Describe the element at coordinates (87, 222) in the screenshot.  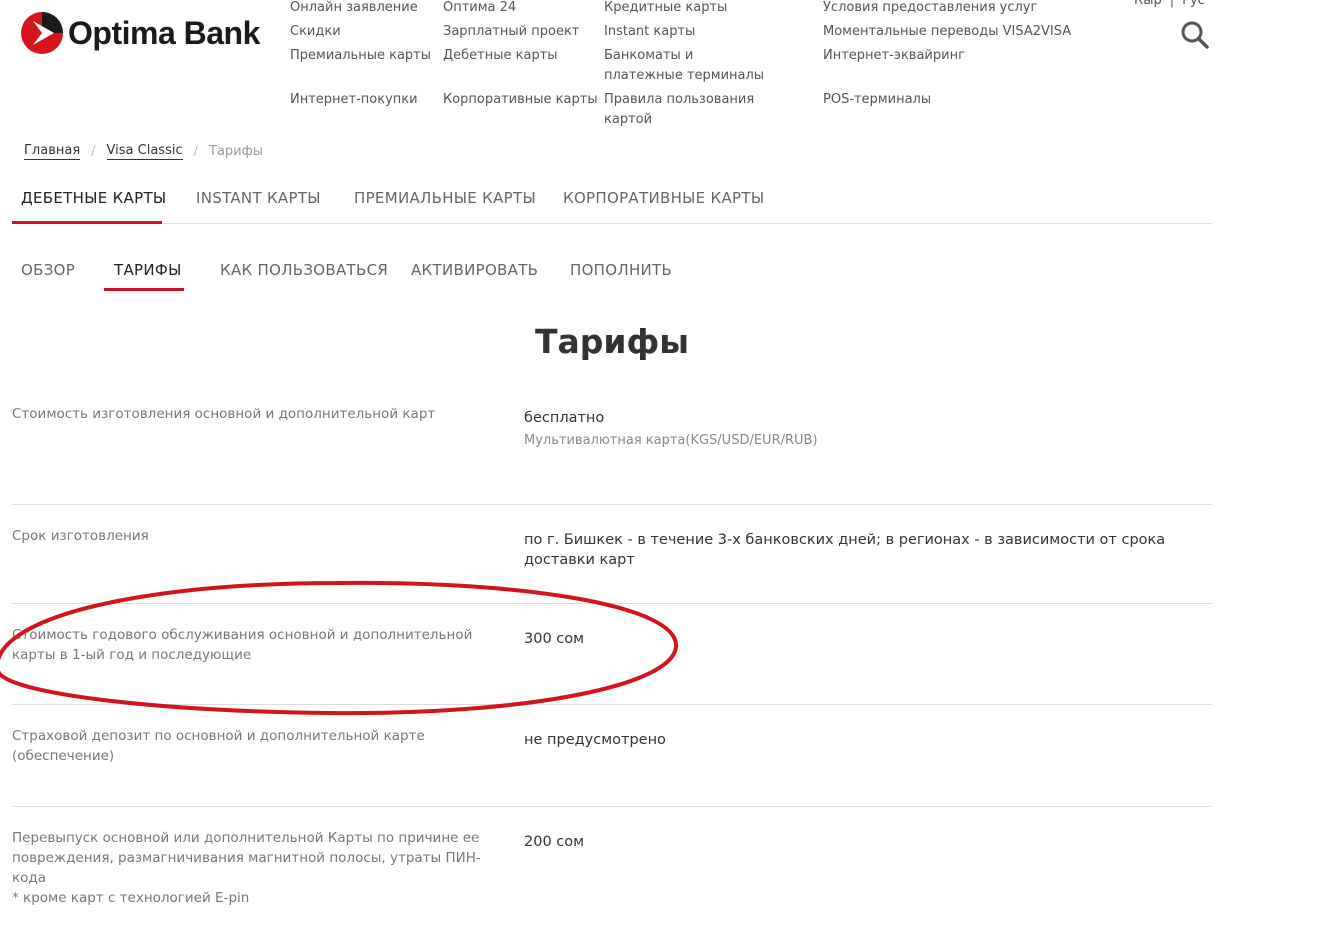
I see `active-tab-indicator` at that location.